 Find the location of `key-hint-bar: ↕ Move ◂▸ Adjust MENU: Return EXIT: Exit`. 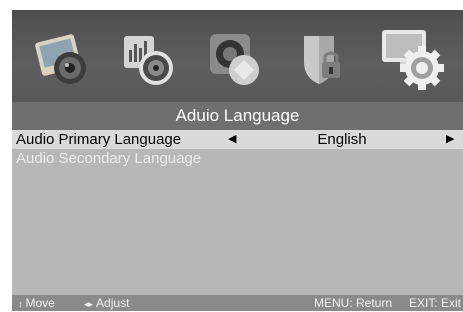

key-hint-bar: ↕ Move ◂▸ Adjust MENU: Return EXIT: Exit is located at coordinates (237, 303).